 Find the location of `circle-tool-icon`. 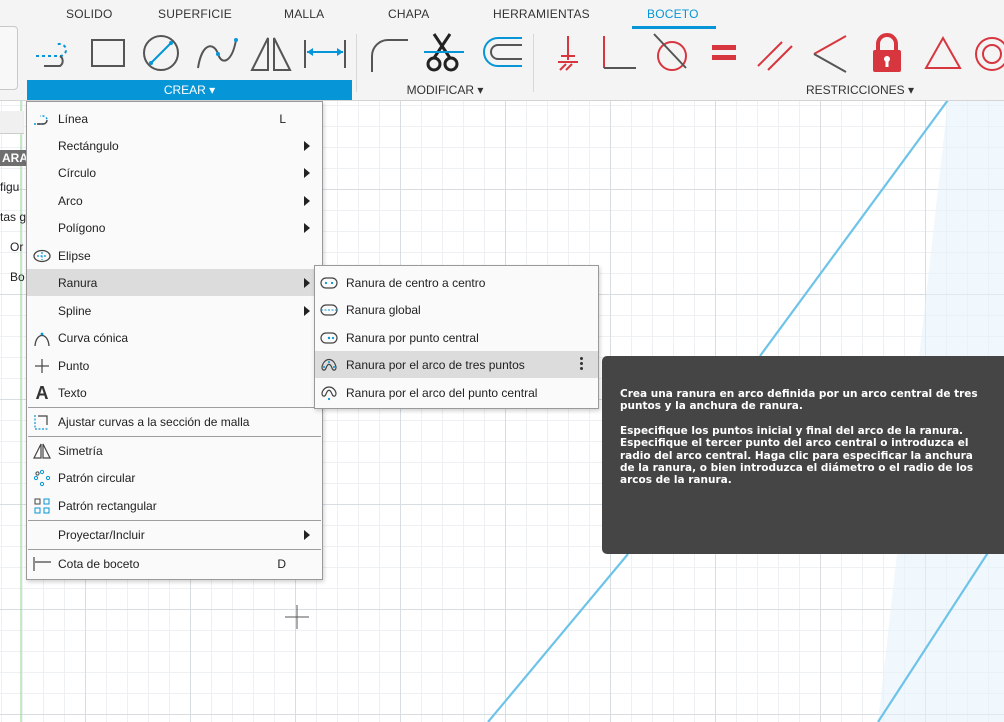

circle-tool-icon is located at coordinates (161, 53).